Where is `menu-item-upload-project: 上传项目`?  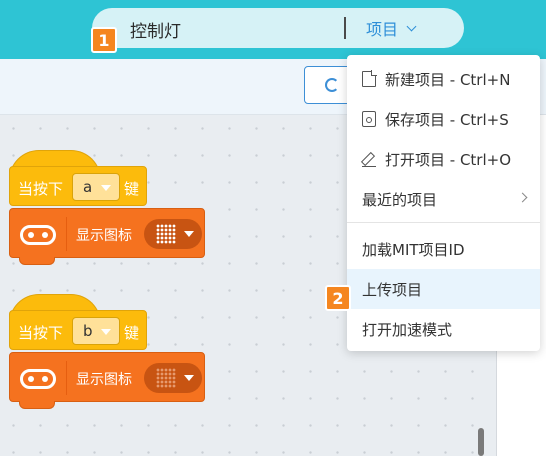 menu-item-upload-project: 上传项目 is located at coordinates (443, 289).